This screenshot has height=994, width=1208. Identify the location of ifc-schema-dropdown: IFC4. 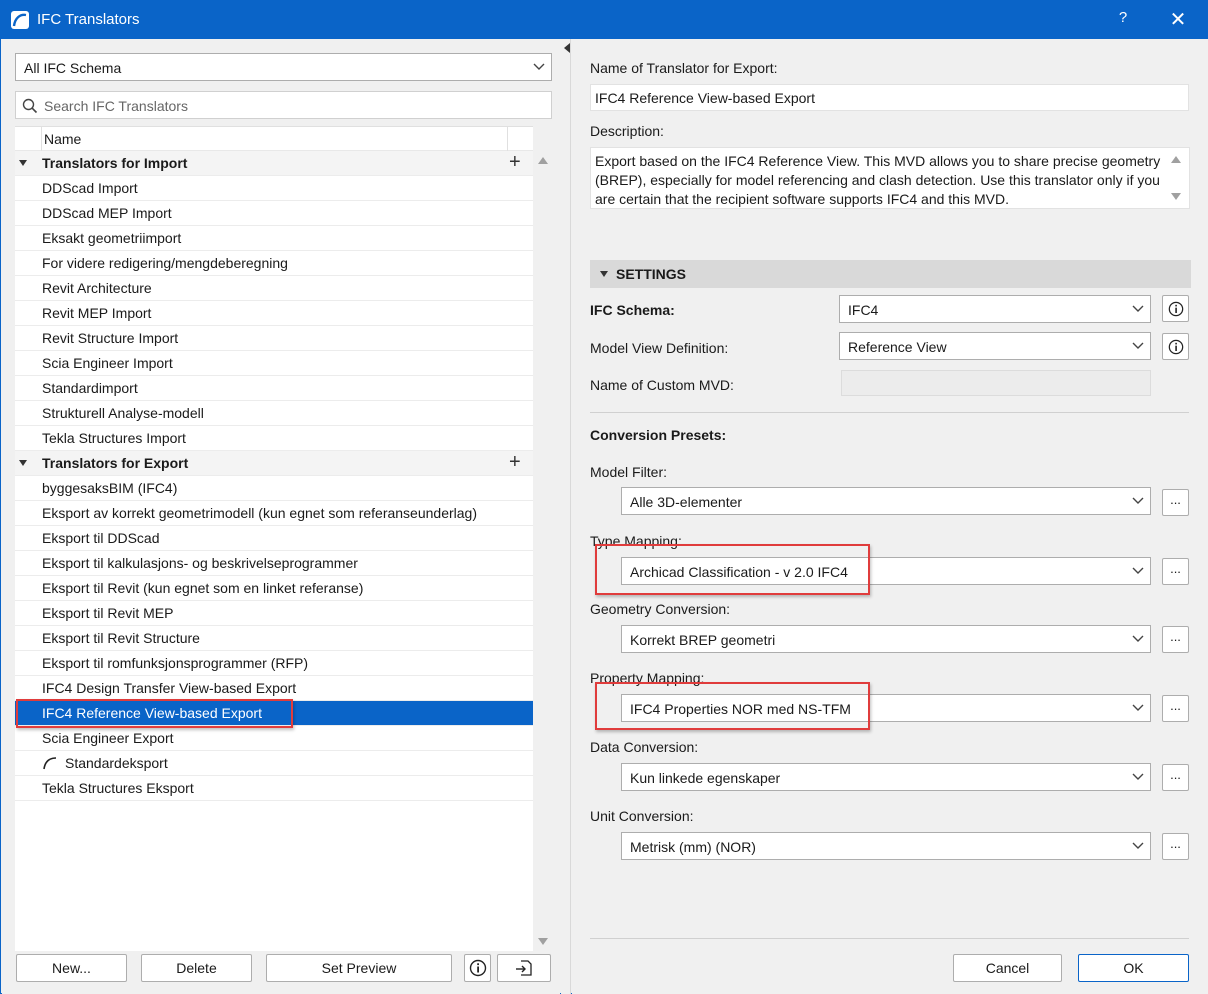
(995, 309).